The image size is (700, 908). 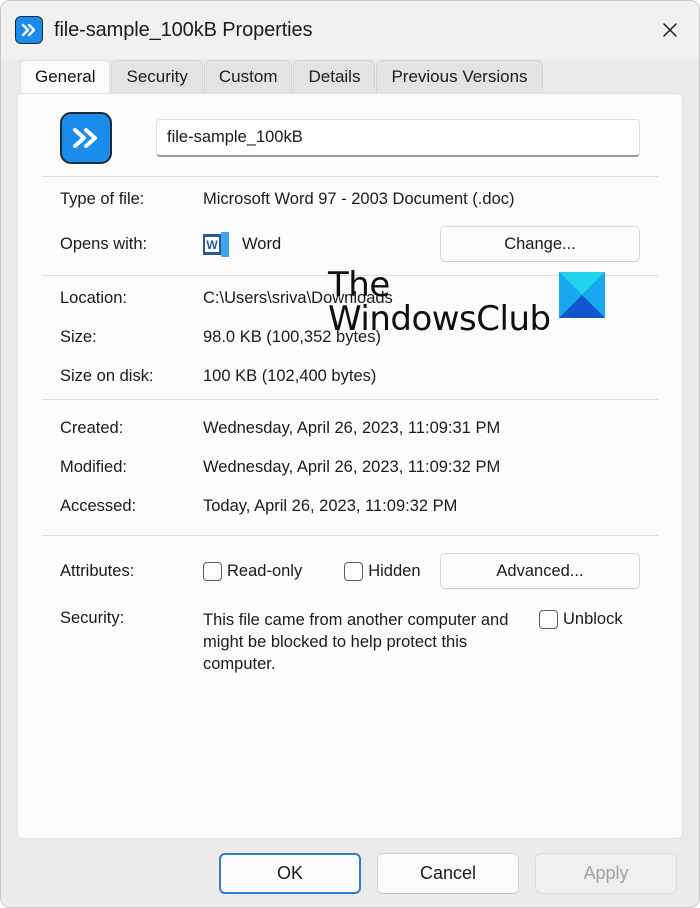 I want to click on readonly-label: Read-only, so click(x=265, y=570).